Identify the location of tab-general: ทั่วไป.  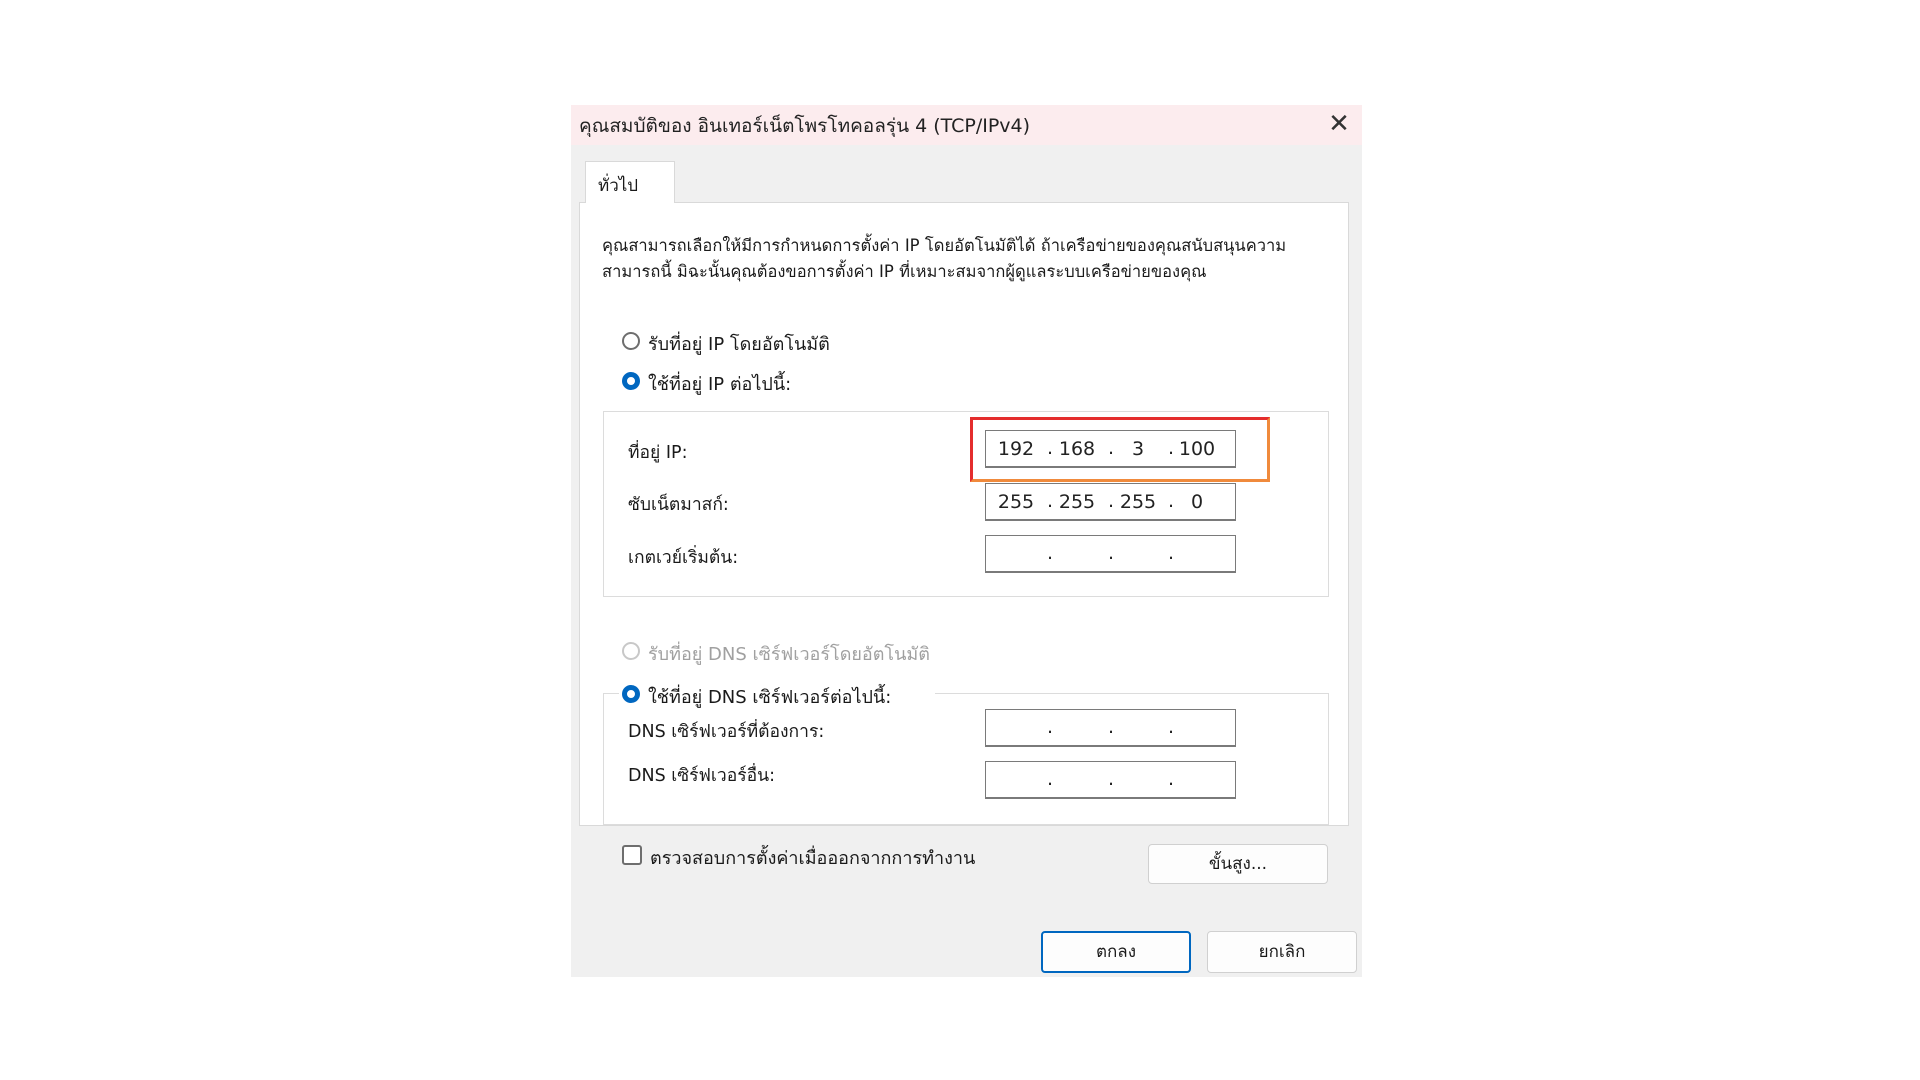
(630, 182).